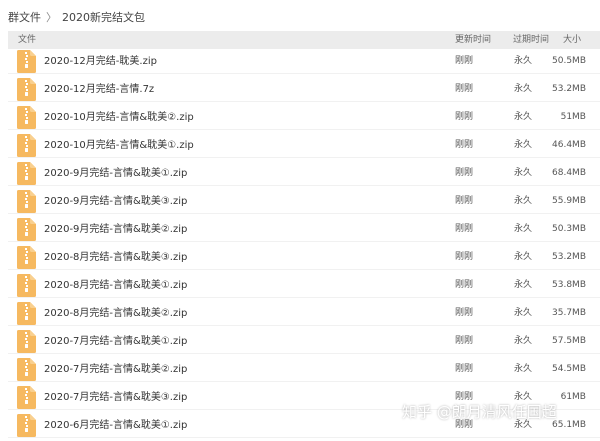  What do you see at coordinates (300, 228) in the screenshot?
I see `file-row: 2020-9月完结-言情&耽美②.zip 刚刚 永久 50.3MB` at bounding box center [300, 228].